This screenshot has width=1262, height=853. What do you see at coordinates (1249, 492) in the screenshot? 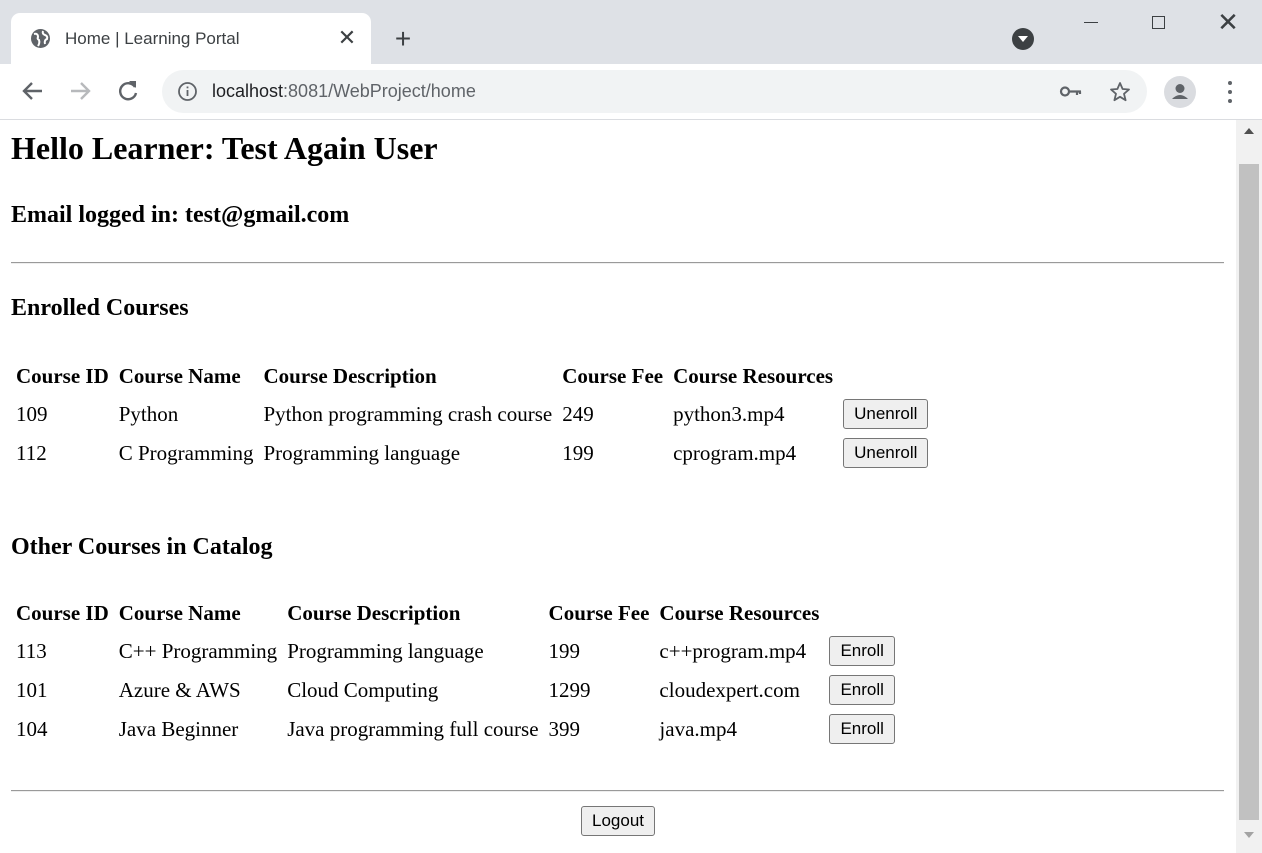
I see `scrollbar-thumb` at bounding box center [1249, 492].